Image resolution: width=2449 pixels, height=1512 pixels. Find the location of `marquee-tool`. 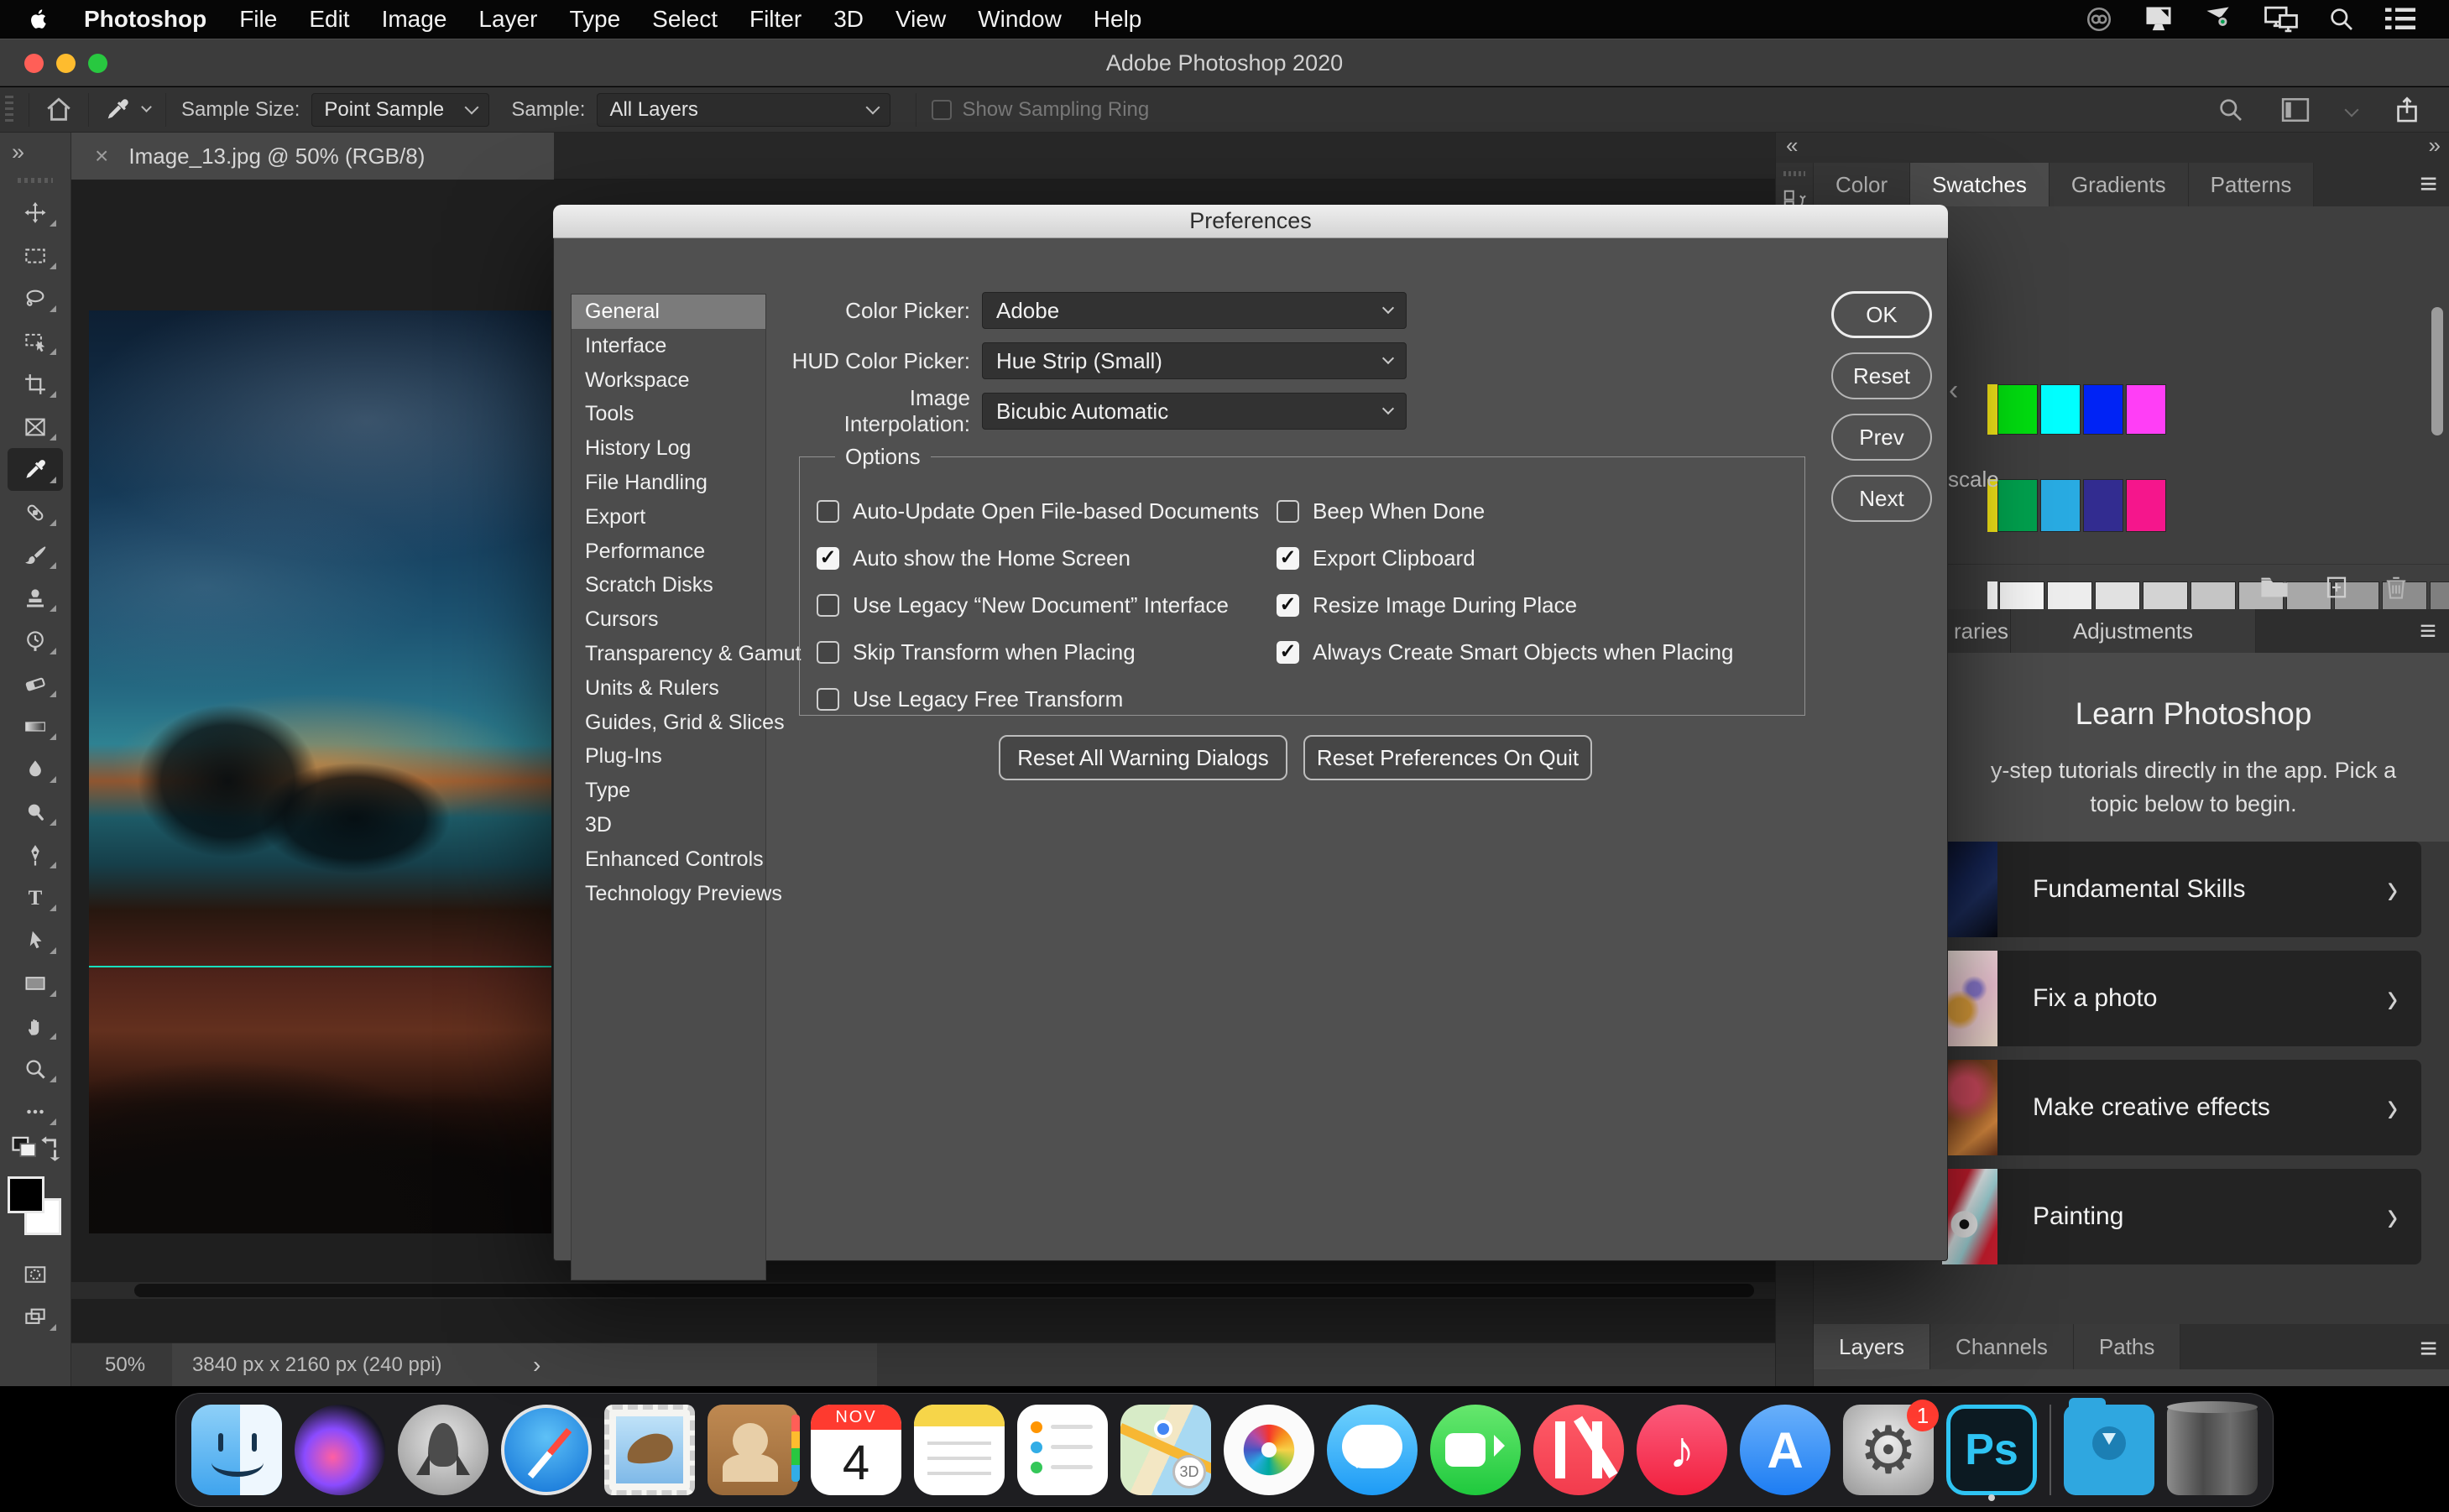

marquee-tool is located at coordinates (35, 255).